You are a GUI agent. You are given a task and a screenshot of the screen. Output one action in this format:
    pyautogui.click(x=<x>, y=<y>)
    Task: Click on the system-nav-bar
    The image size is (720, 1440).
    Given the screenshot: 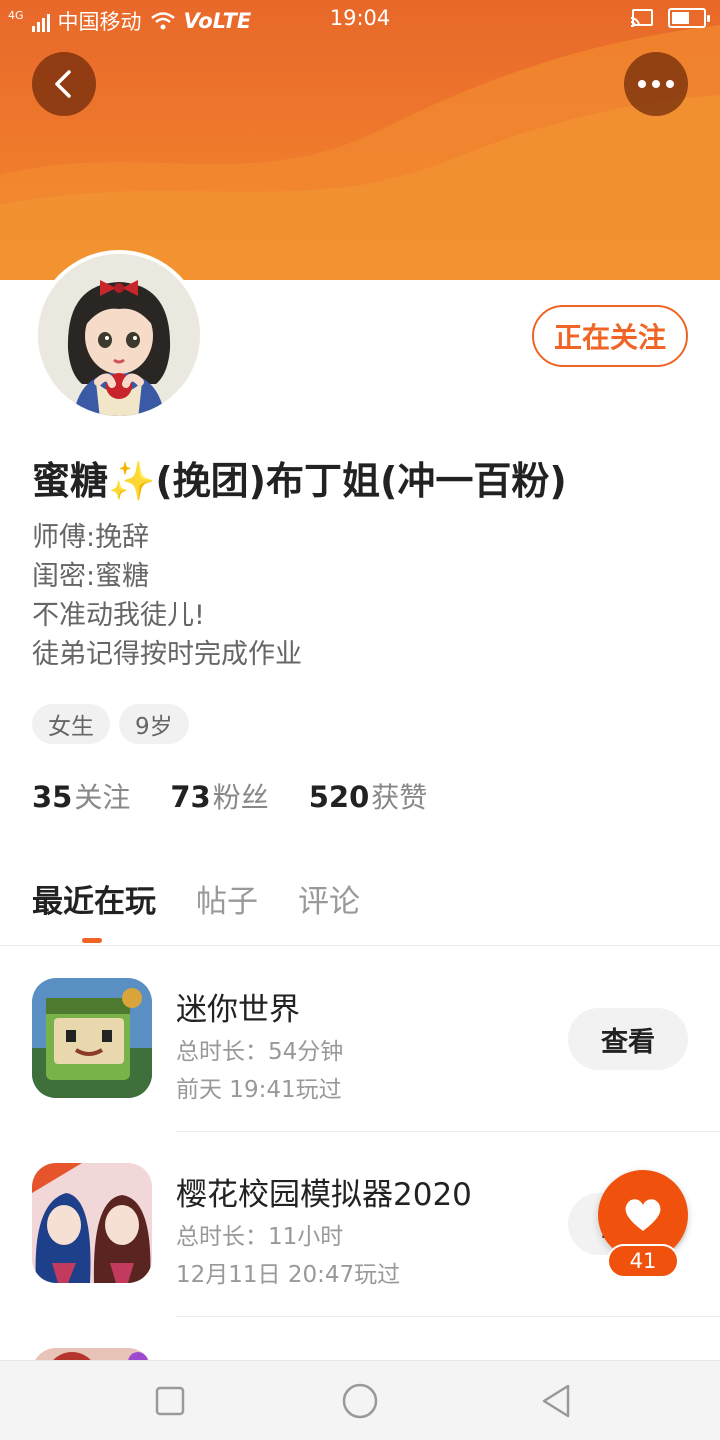 What is the action you would take?
    pyautogui.click(x=360, y=1400)
    